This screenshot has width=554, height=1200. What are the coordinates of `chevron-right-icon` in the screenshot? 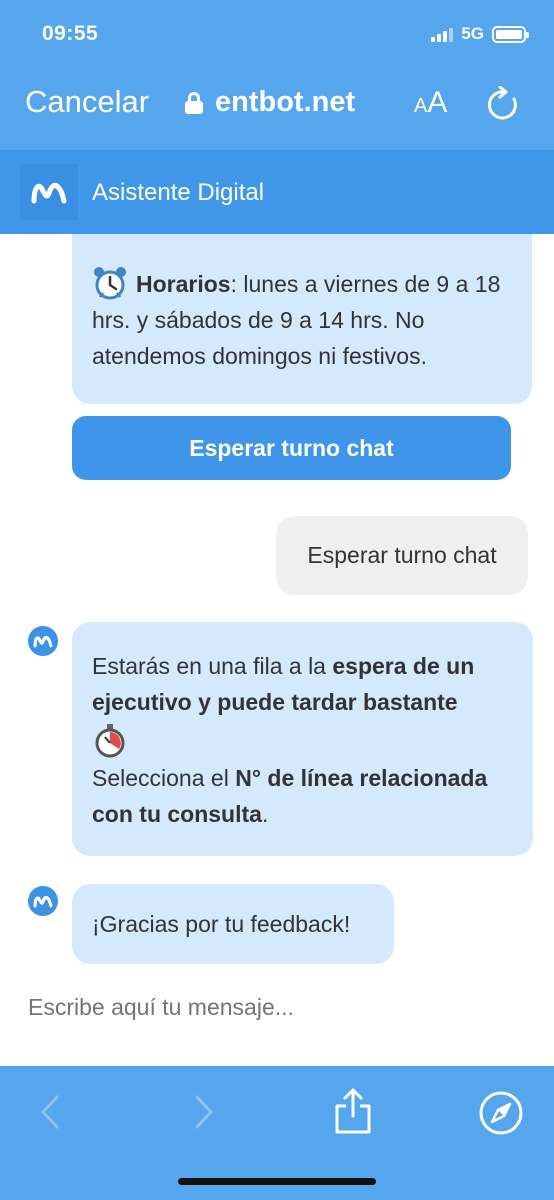 It's located at (204, 1112).